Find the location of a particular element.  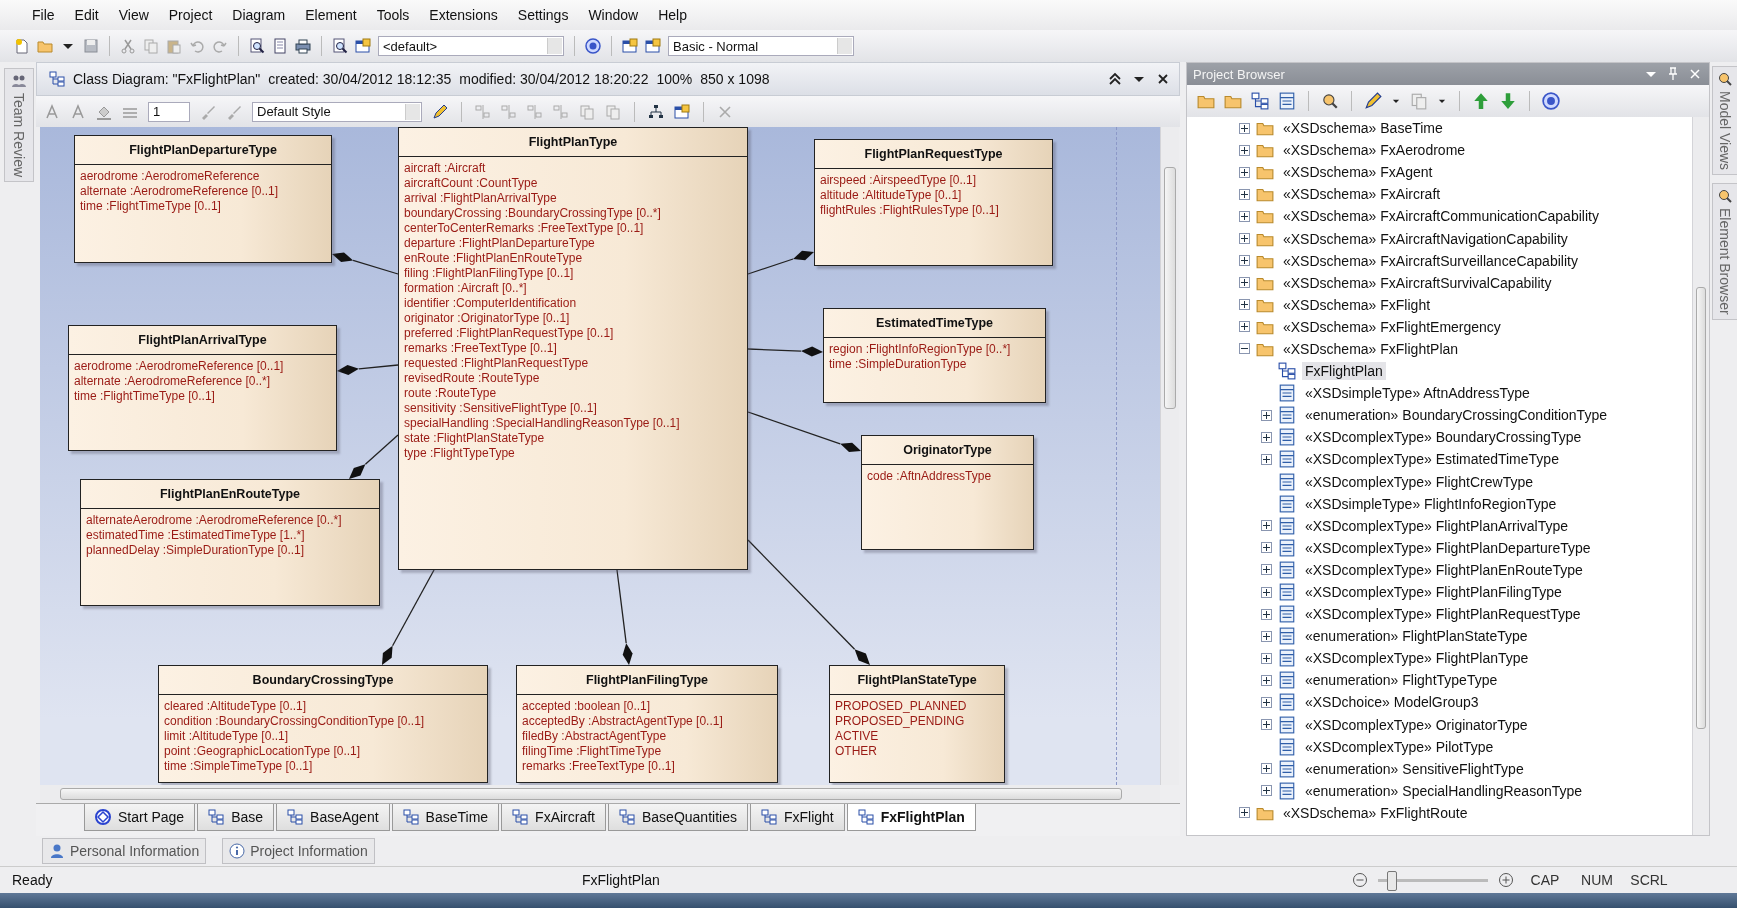

tree-item: «enumeration» SensitiveFlightType is located at coordinates (1414, 768).